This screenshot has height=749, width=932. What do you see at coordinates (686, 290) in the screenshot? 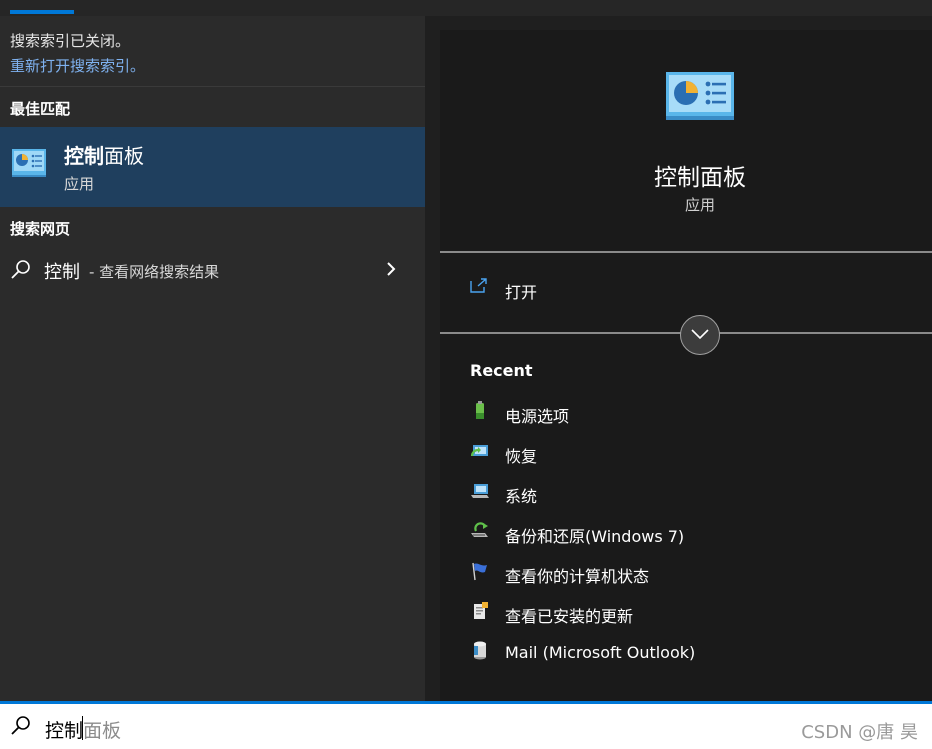
I see `open-action: 打开` at bounding box center [686, 290].